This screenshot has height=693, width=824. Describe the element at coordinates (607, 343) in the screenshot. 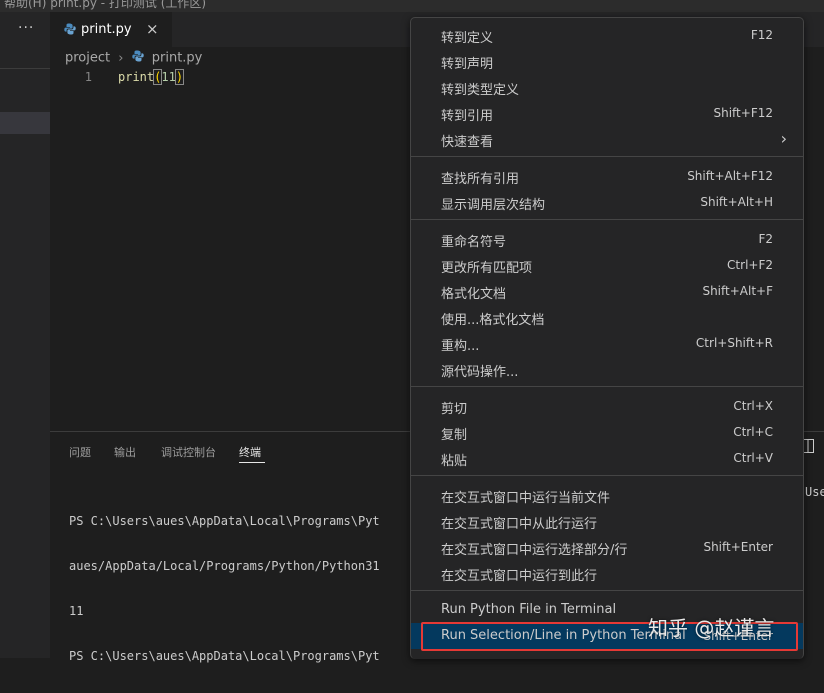

I see `menu-item-refactor: 重构... Ctrl+Shift+R` at that location.